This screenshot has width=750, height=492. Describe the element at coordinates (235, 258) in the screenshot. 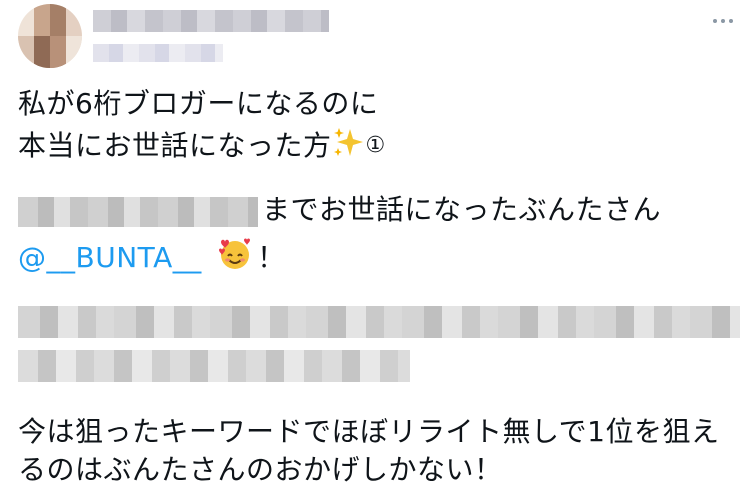

I see `smiling-face-with-hearts-emoji` at that location.